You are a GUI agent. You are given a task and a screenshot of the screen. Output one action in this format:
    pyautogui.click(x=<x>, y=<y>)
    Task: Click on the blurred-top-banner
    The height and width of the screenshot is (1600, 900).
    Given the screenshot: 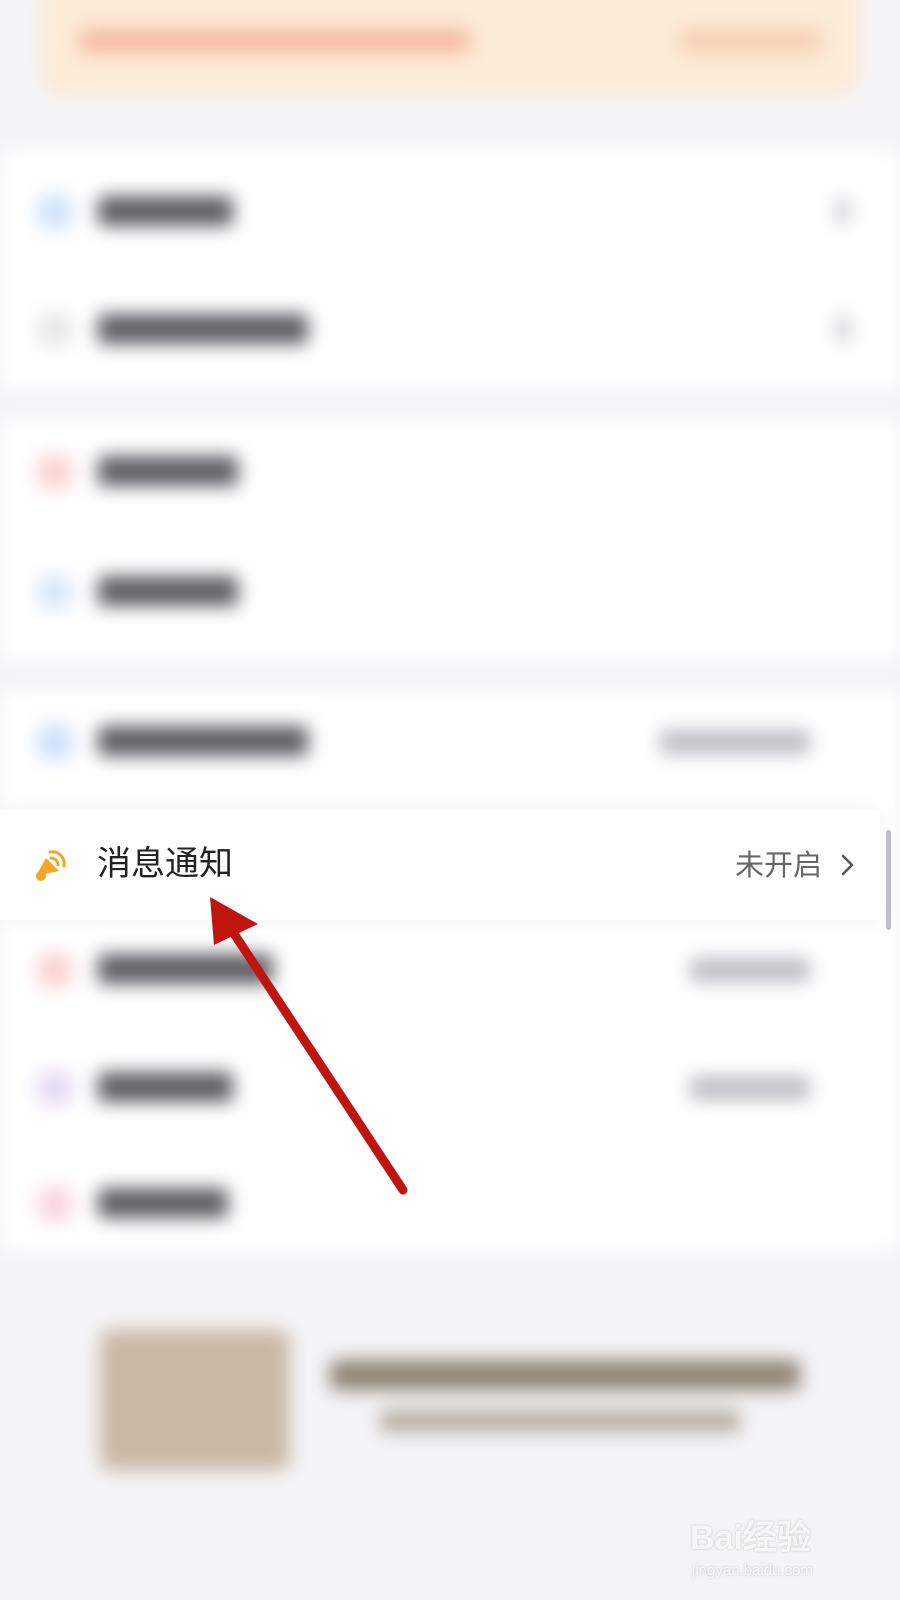 What is the action you would take?
    pyautogui.click(x=450, y=47)
    